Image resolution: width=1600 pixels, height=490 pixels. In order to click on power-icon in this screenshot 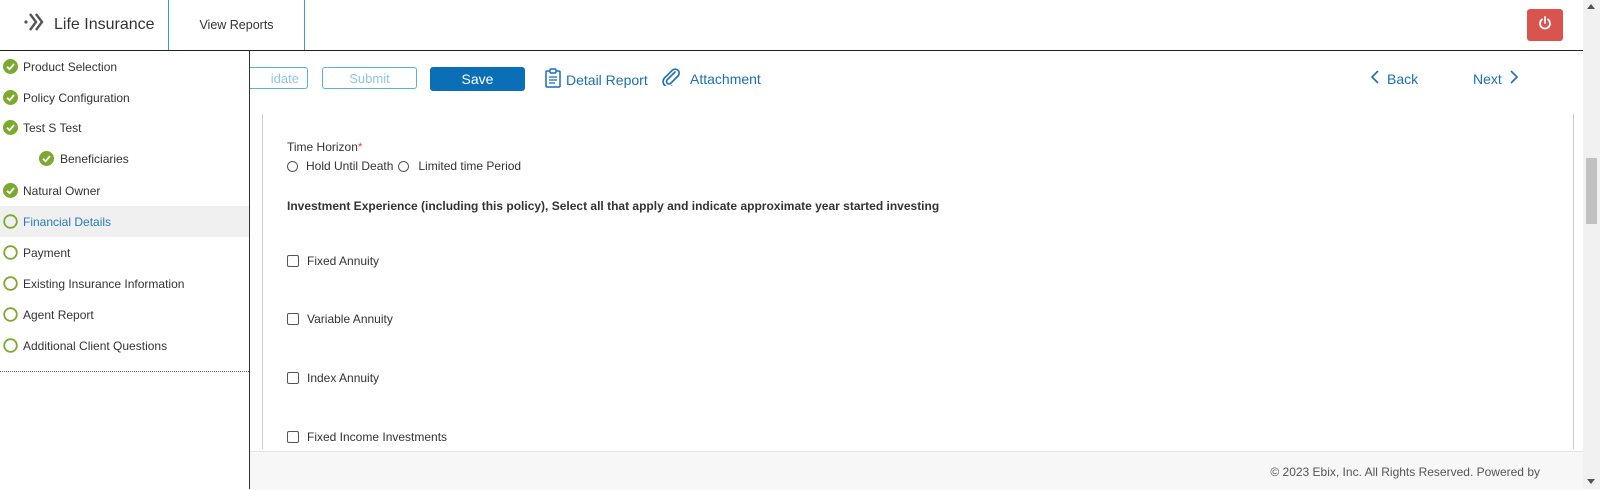, I will do `click(1545, 25)`.